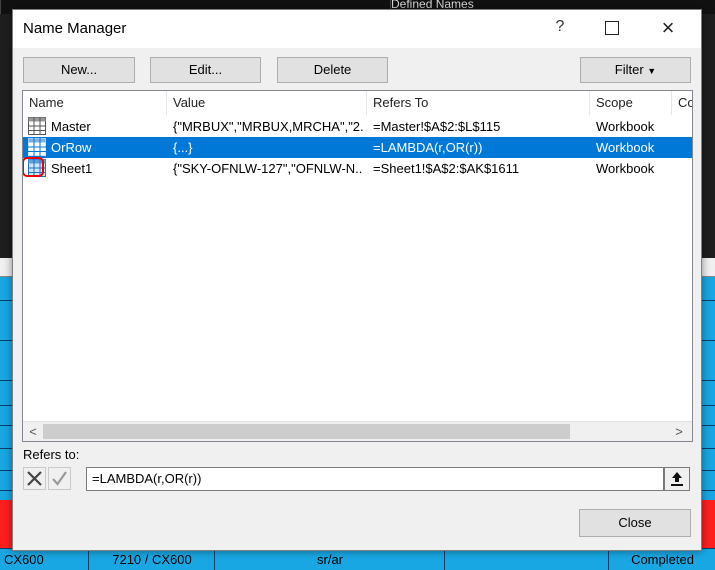 Image resolution: width=715 pixels, height=570 pixels. Describe the element at coordinates (267, 103) in the screenshot. I see `column-header-value: Value` at that location.